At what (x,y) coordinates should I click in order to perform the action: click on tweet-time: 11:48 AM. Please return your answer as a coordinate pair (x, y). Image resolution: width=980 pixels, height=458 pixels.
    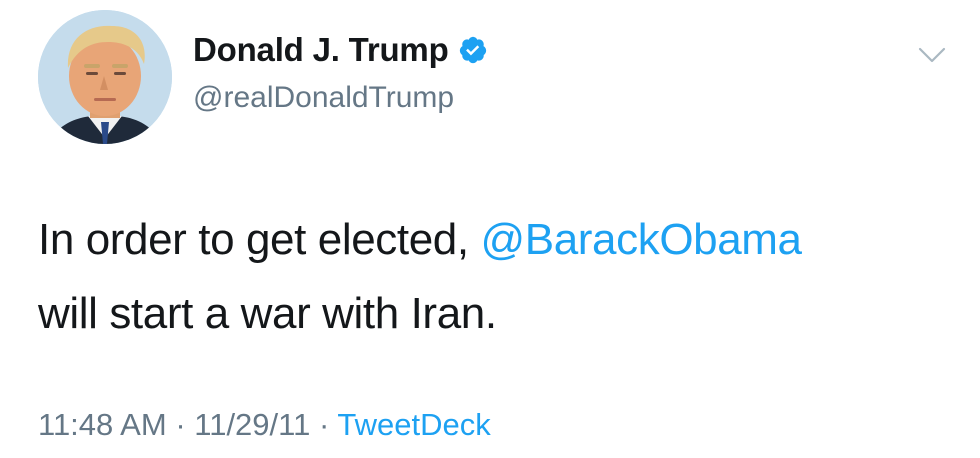
    Looking at the image, I should click on (102, 424).